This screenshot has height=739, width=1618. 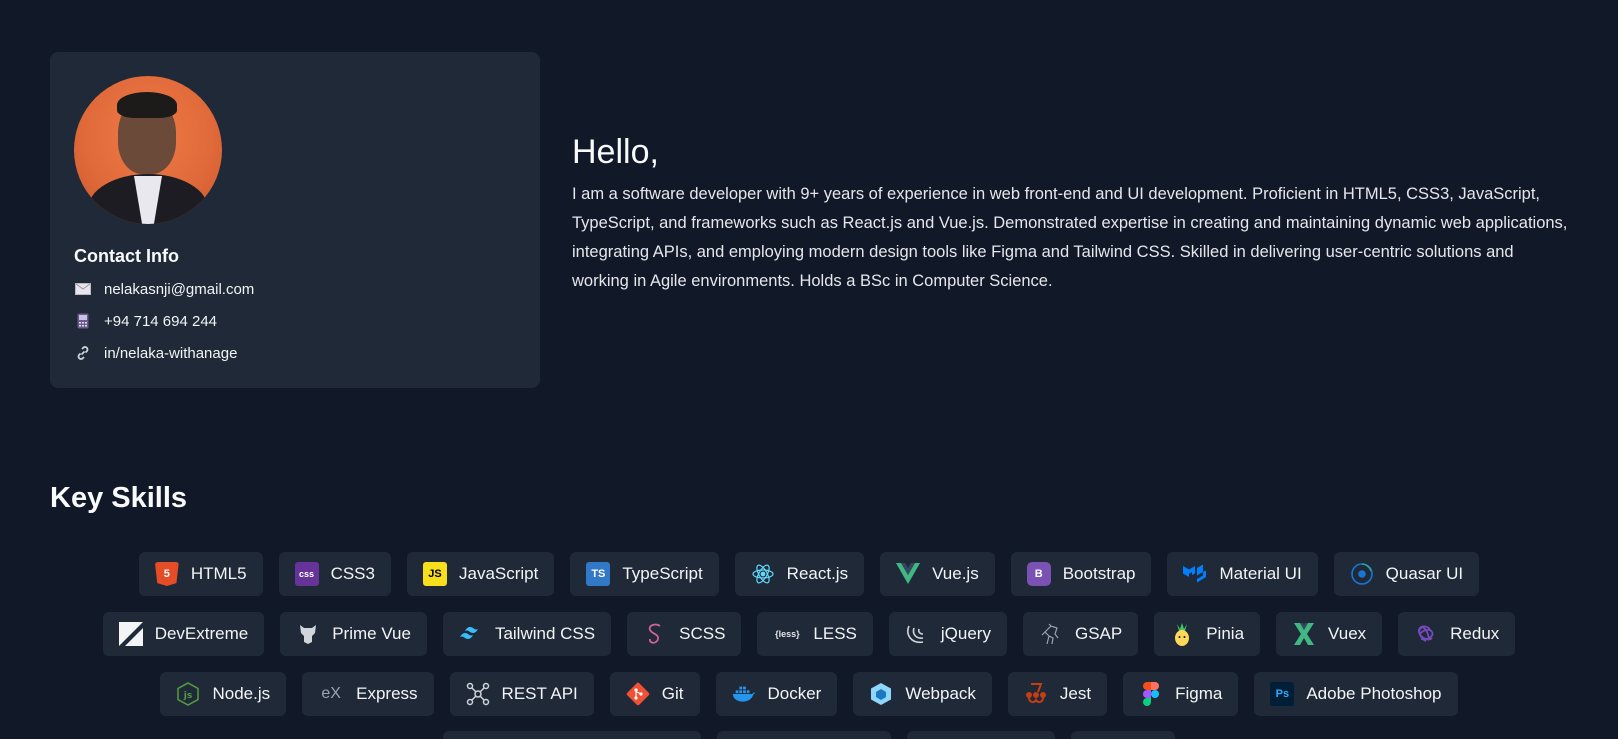 What do you see at coordinates (126, 256) in the screenshot?
I see `contact-info-title: Contact Info` at bounding box center [126, 256].